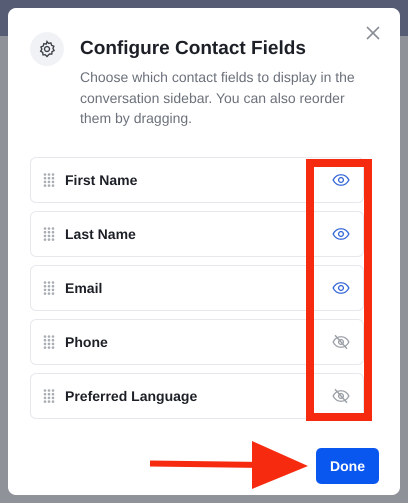 Image resolution: width=408 pixels, height=503 pixels. I want to click on field-label: Email, so click(84, 288).